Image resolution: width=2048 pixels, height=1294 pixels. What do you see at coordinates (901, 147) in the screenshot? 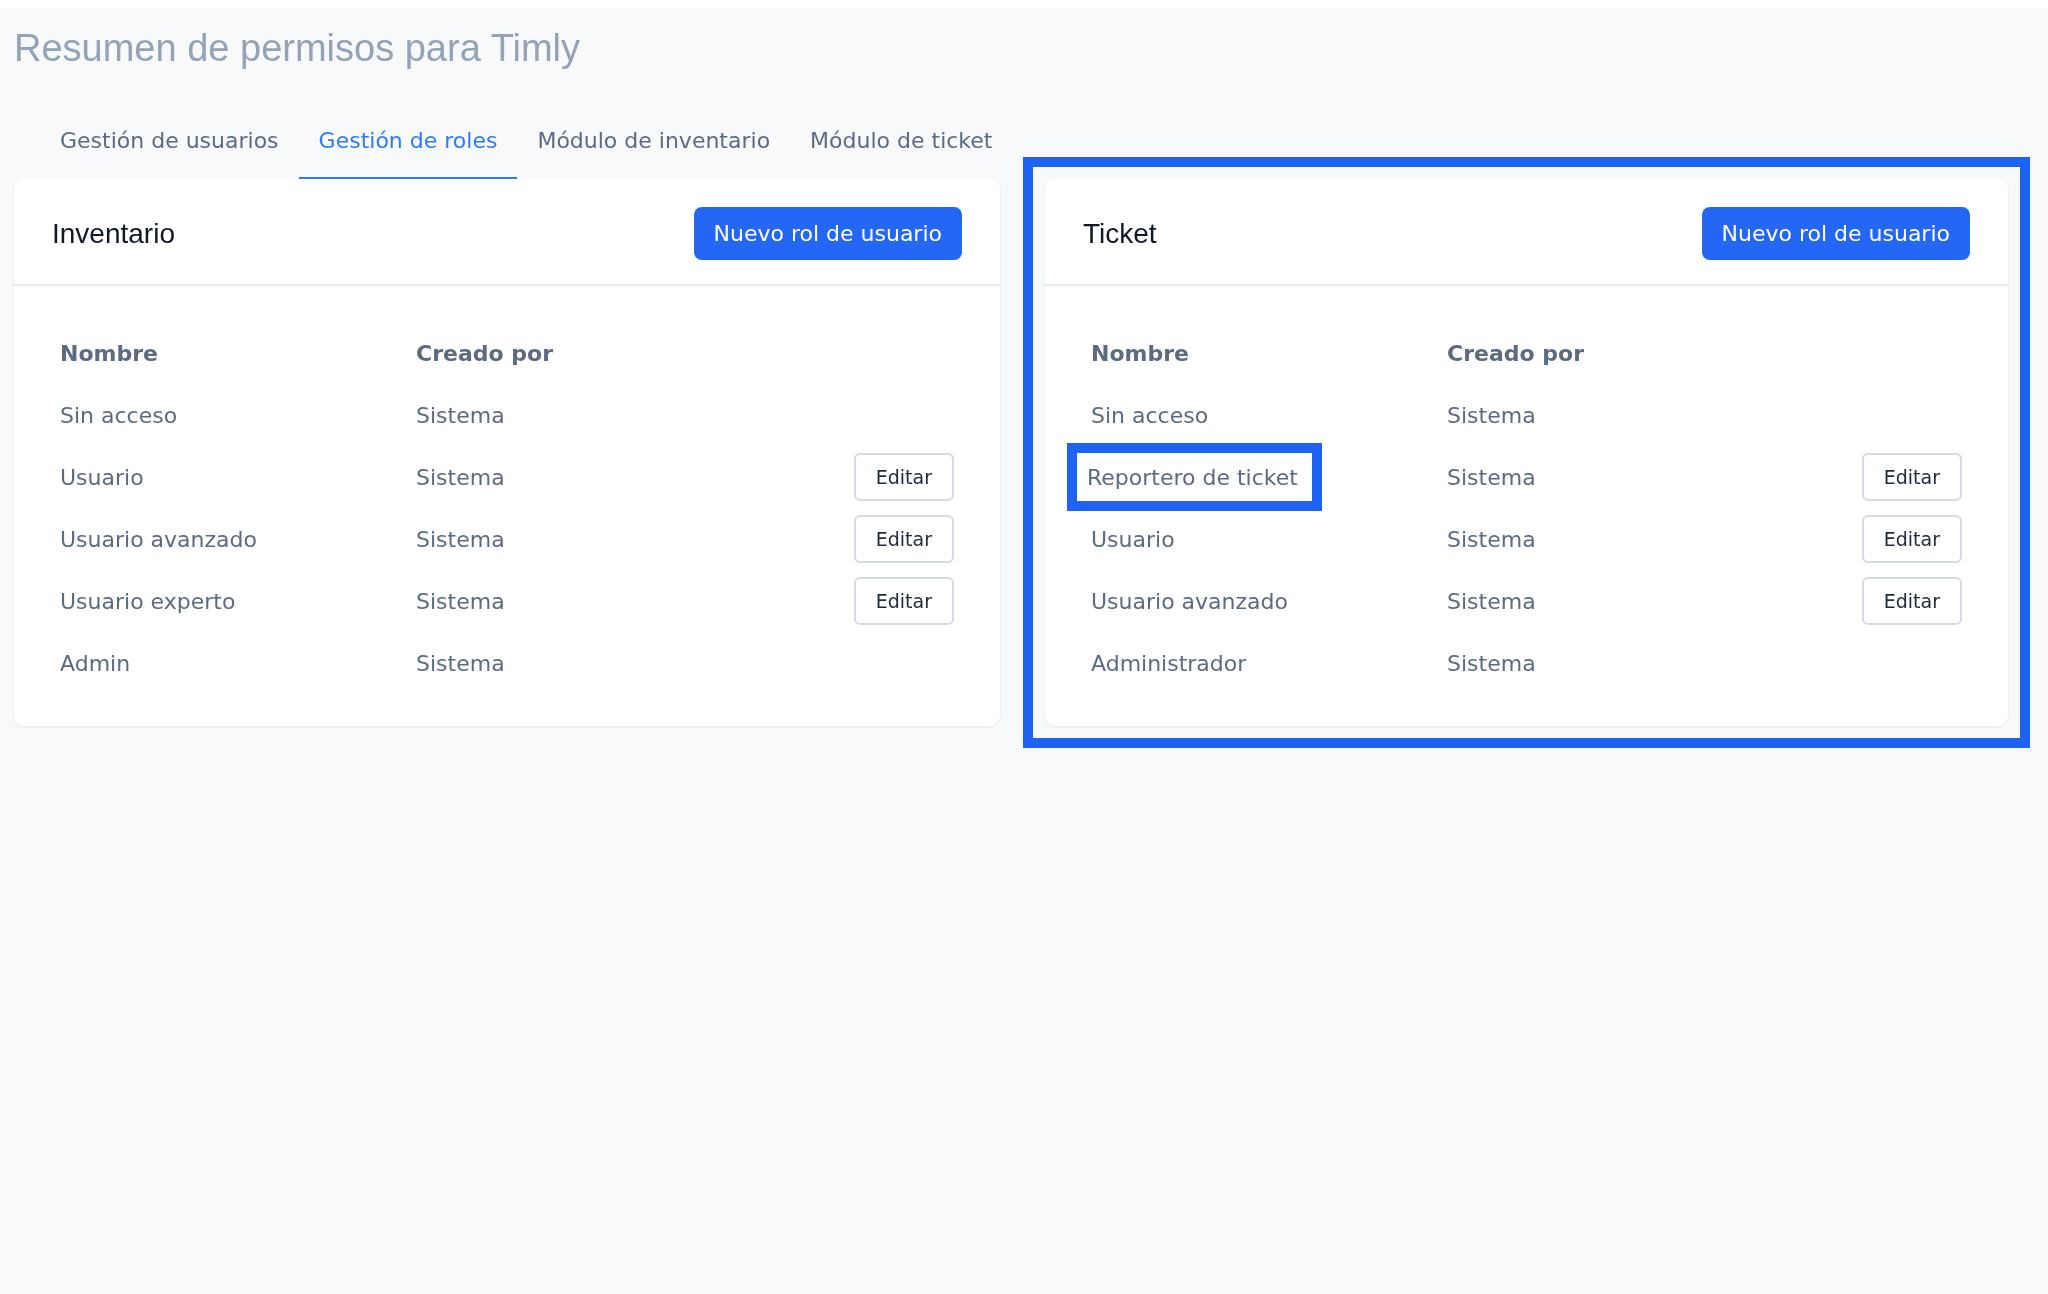
I see `tab: Módulo de ticket` at bounding box center [901, 147].